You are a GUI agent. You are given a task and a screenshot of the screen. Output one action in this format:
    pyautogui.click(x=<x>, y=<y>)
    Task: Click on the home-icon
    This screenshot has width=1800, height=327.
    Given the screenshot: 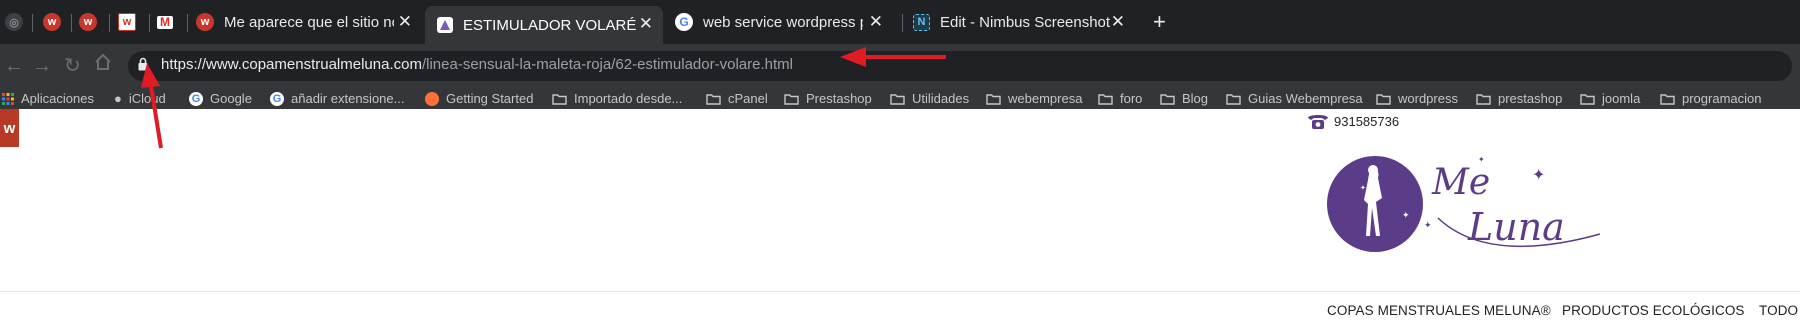 What is the action you would take?
    pyautogui.click(x=103, y=65)
    